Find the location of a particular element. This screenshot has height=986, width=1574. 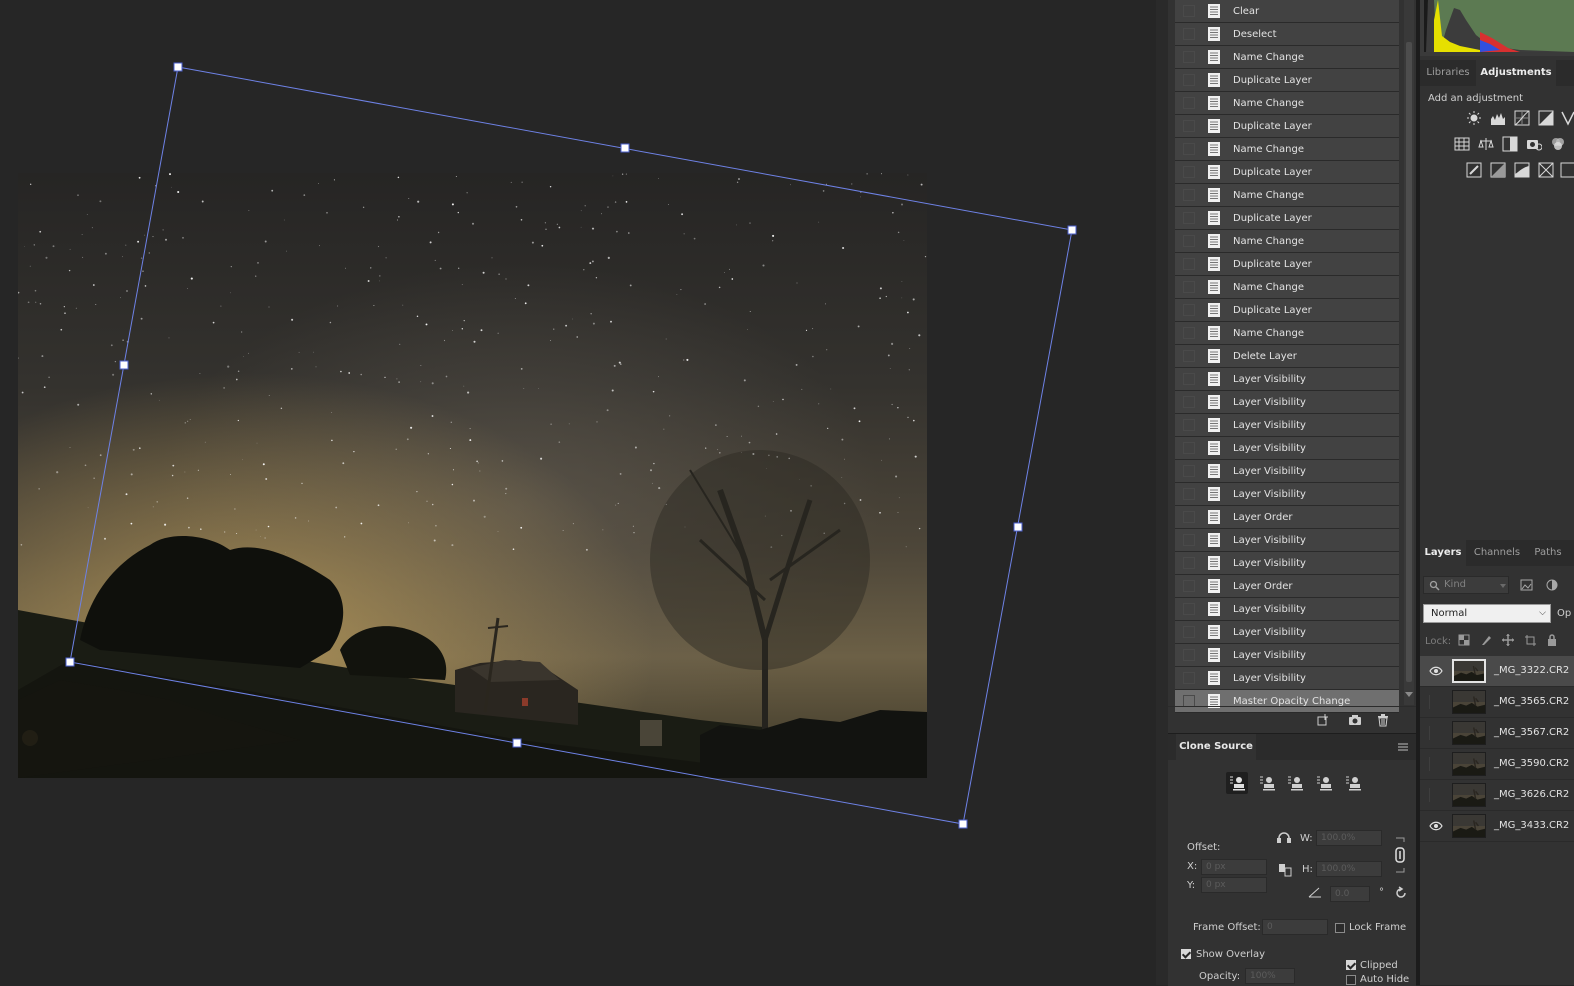

history-scrollbar is located at coordinates (1409, 352).